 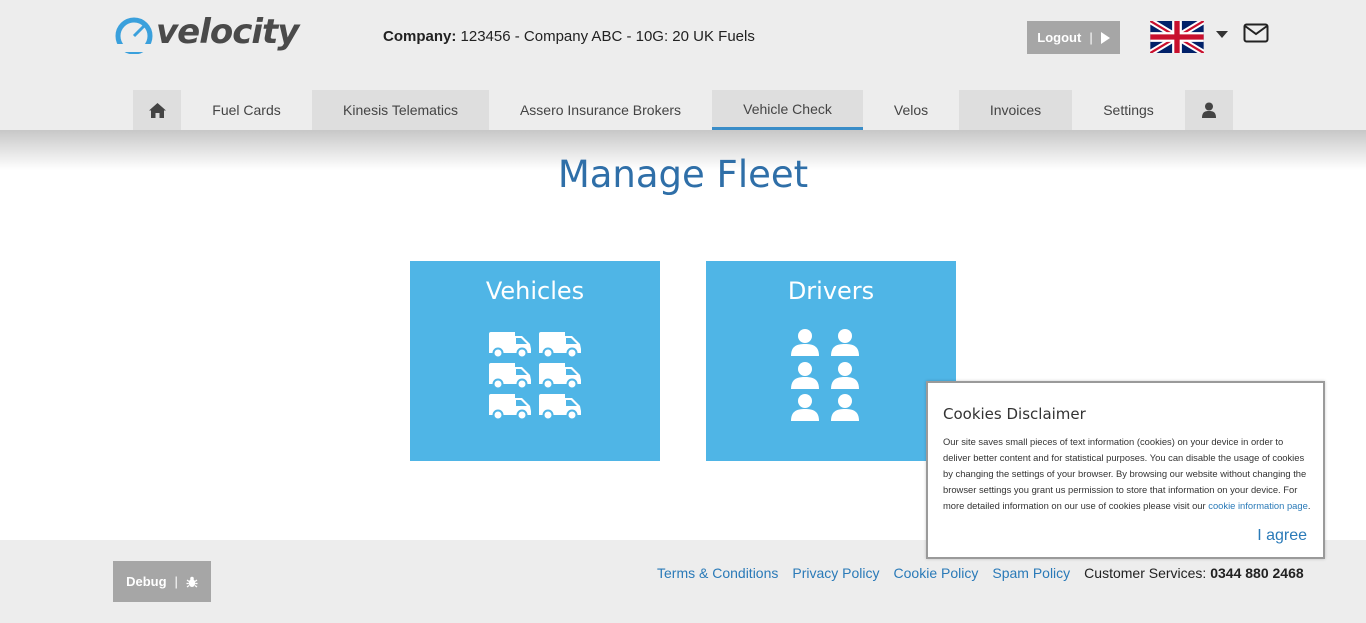 I want to click on logout-button: Logout |, so click(x=1073, y=37).